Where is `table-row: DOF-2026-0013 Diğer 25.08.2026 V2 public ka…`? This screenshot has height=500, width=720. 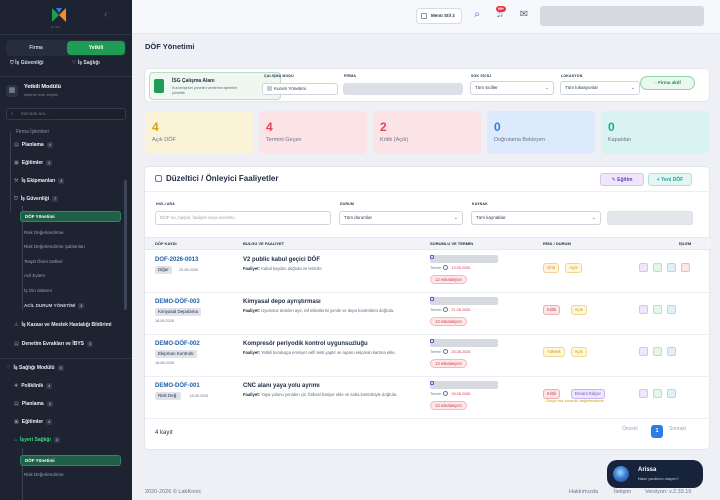
table-row: DOF-2026-0013 Diğer 25.08.2026 V2 public ka… is located at coordinates (428, 272).